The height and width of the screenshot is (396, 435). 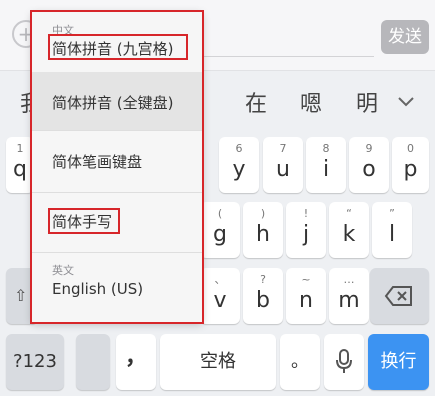 I want to click on key-j: ! j, so click(x=306, y=230).